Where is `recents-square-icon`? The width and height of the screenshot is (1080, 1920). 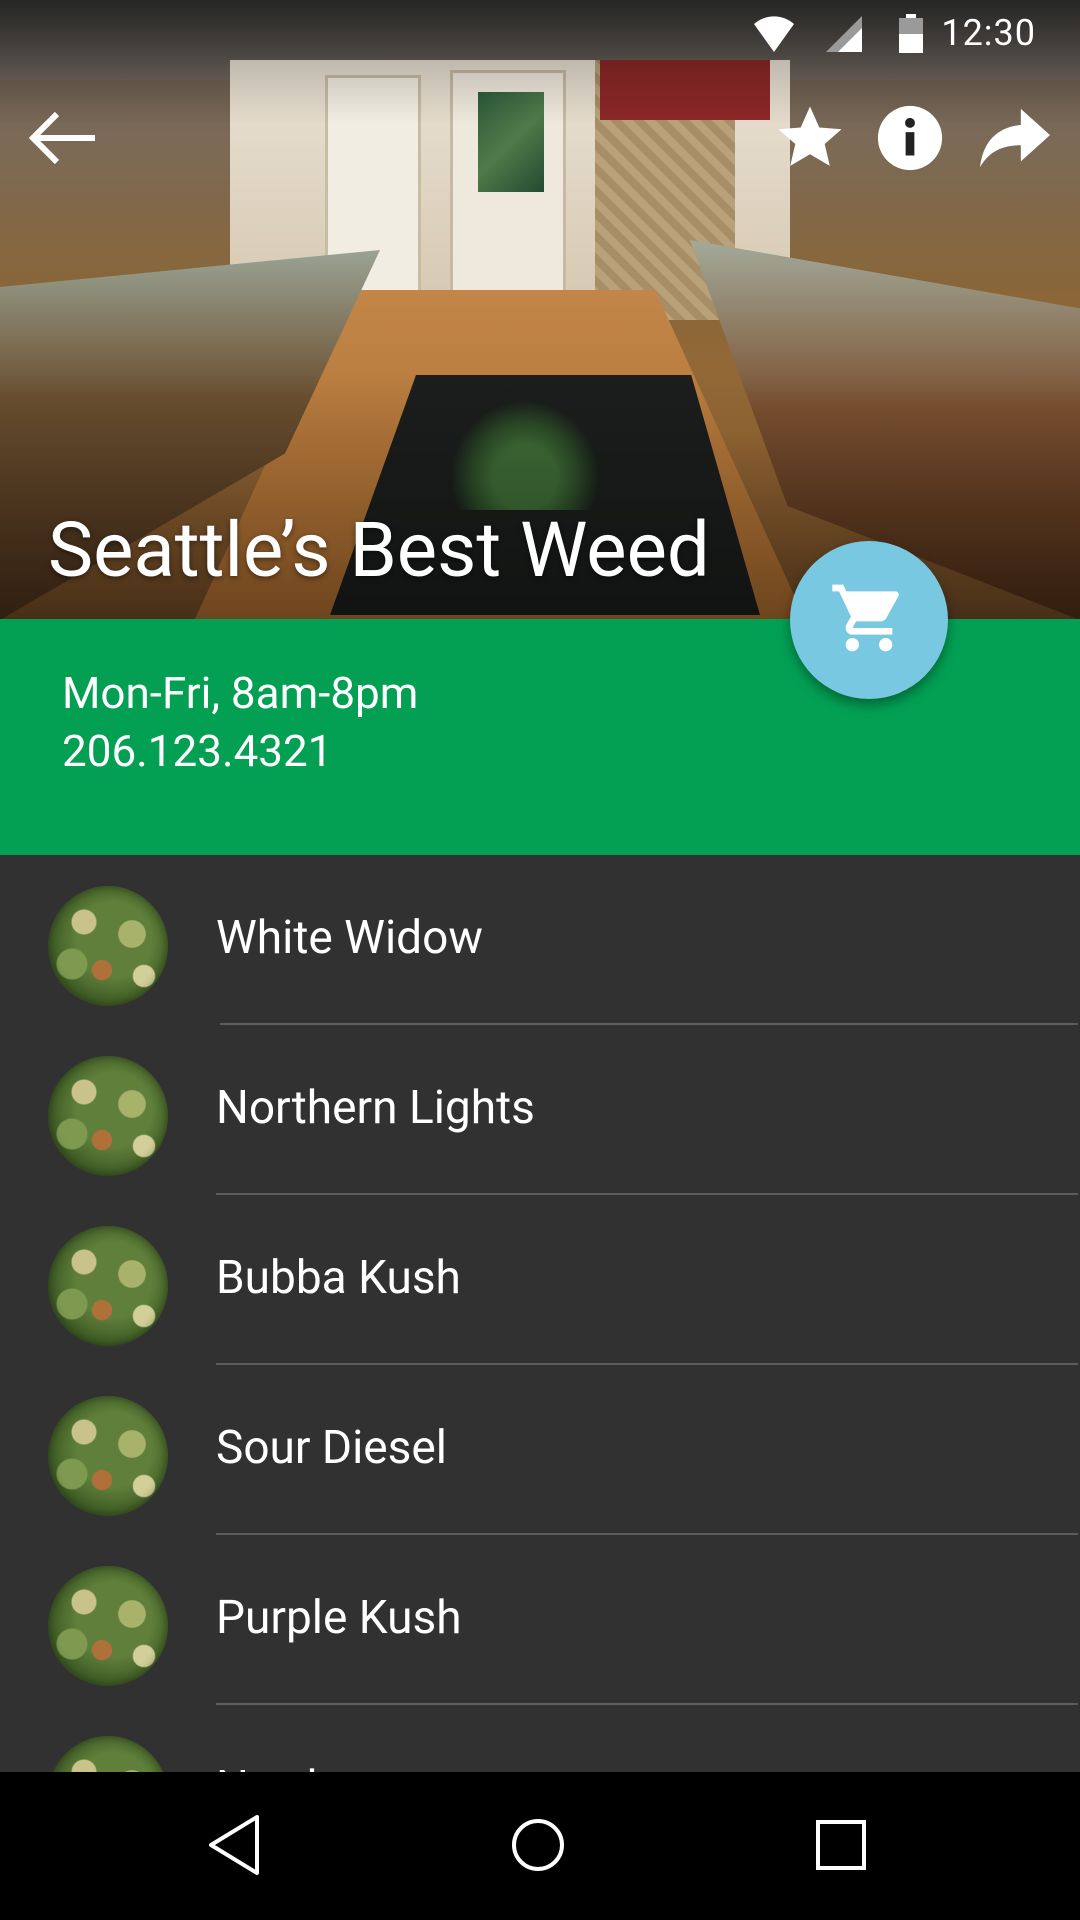
recents-square-icon is located at coordinates (841, 1847).